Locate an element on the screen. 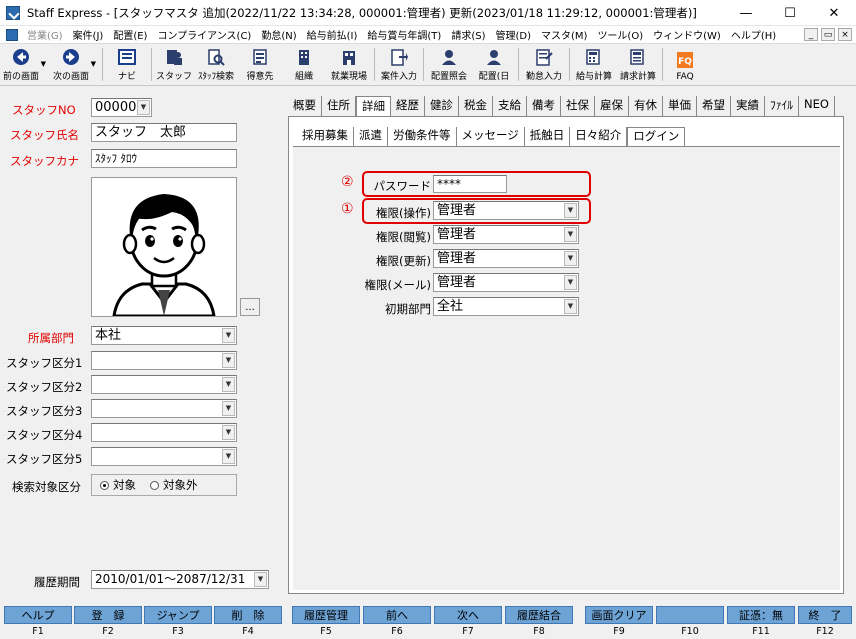 The image size is (856, 639). menu-tools: ツール(O) is located at coordinates (620, 34).